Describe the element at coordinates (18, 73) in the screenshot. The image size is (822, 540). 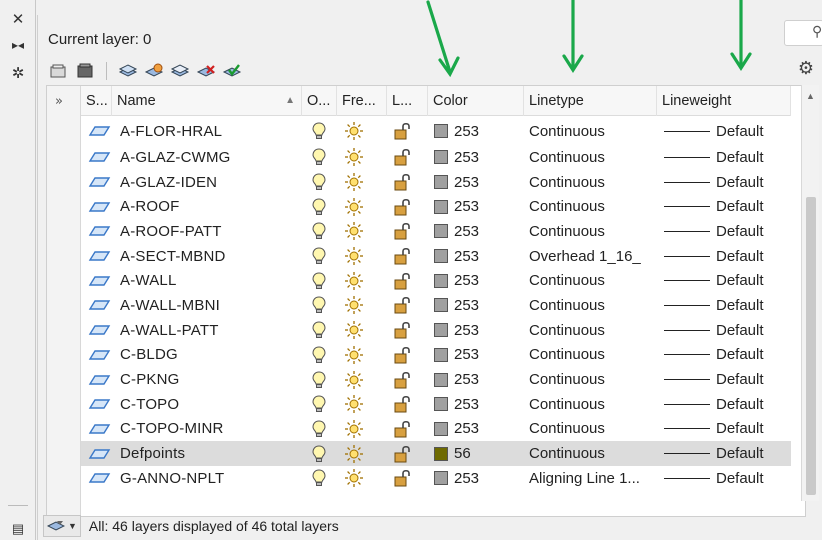
I see `settings-icon: ✲` at that location.